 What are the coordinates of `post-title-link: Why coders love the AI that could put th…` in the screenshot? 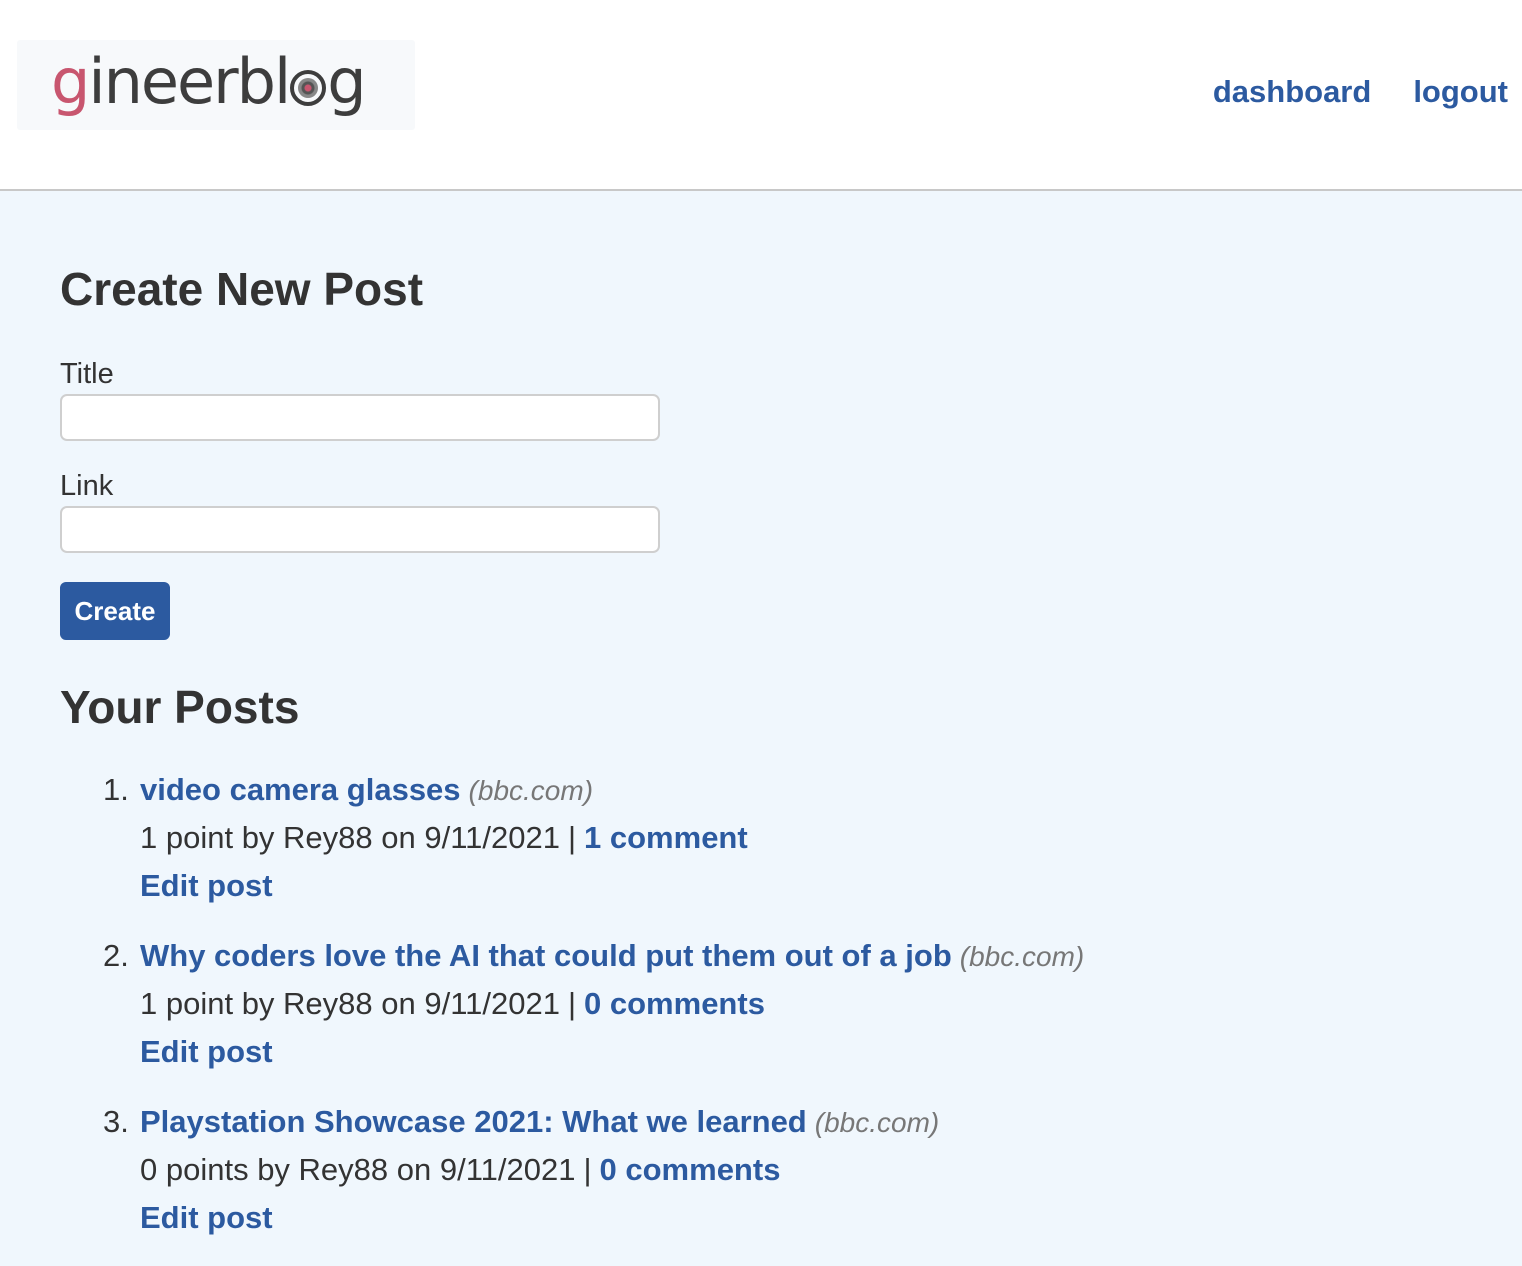 It's located at (546, 955).